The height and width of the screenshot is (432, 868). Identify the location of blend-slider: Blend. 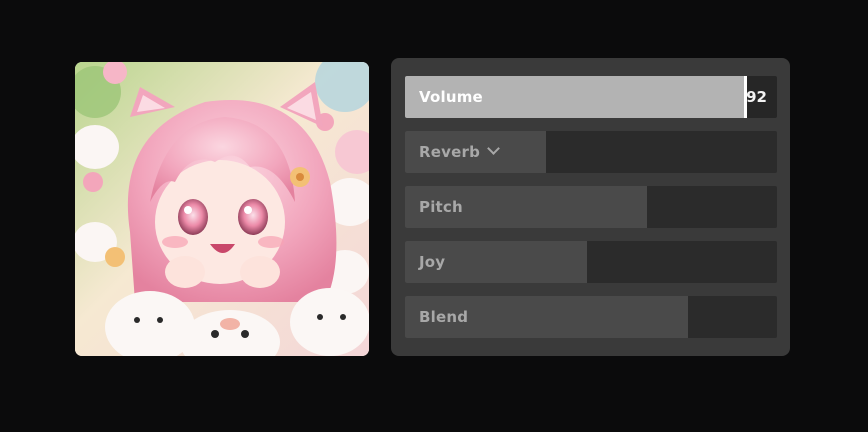
(591, 317).